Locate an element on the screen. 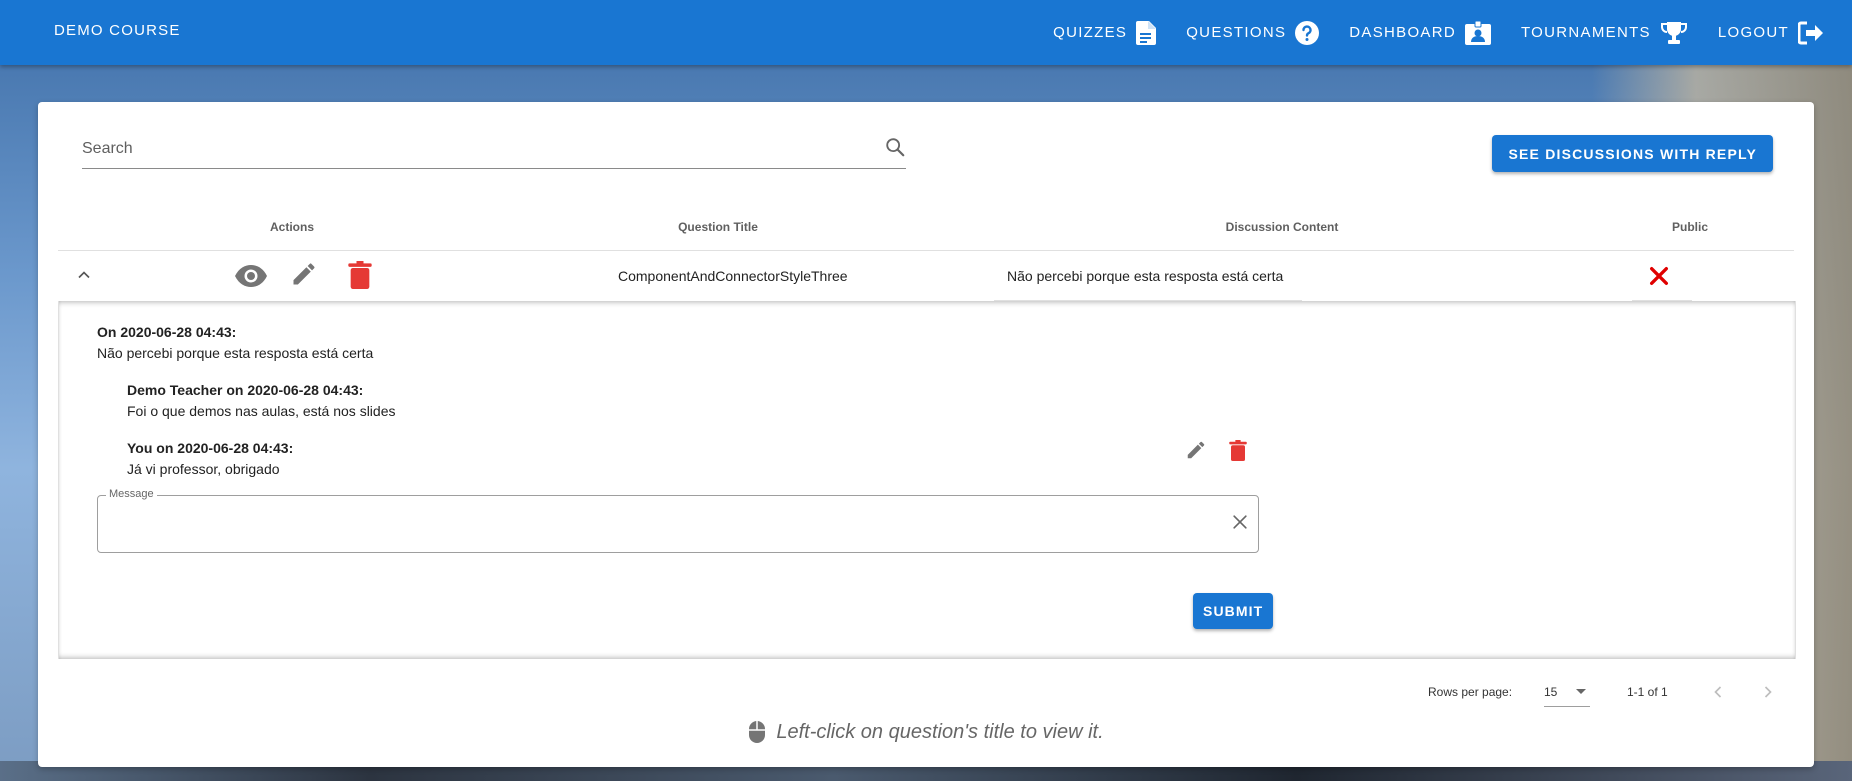 This screenshot has width=1852, height=781. file-document-icon is located at coordinates (1146, 32).